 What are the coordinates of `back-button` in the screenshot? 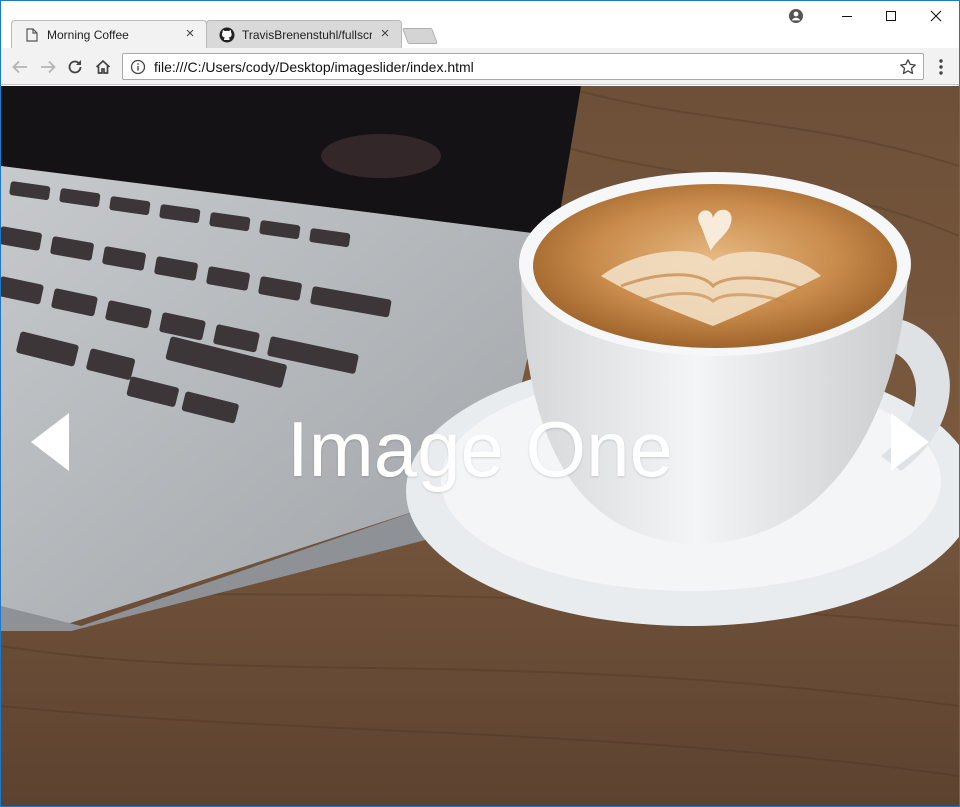 It's located at (20, 67).